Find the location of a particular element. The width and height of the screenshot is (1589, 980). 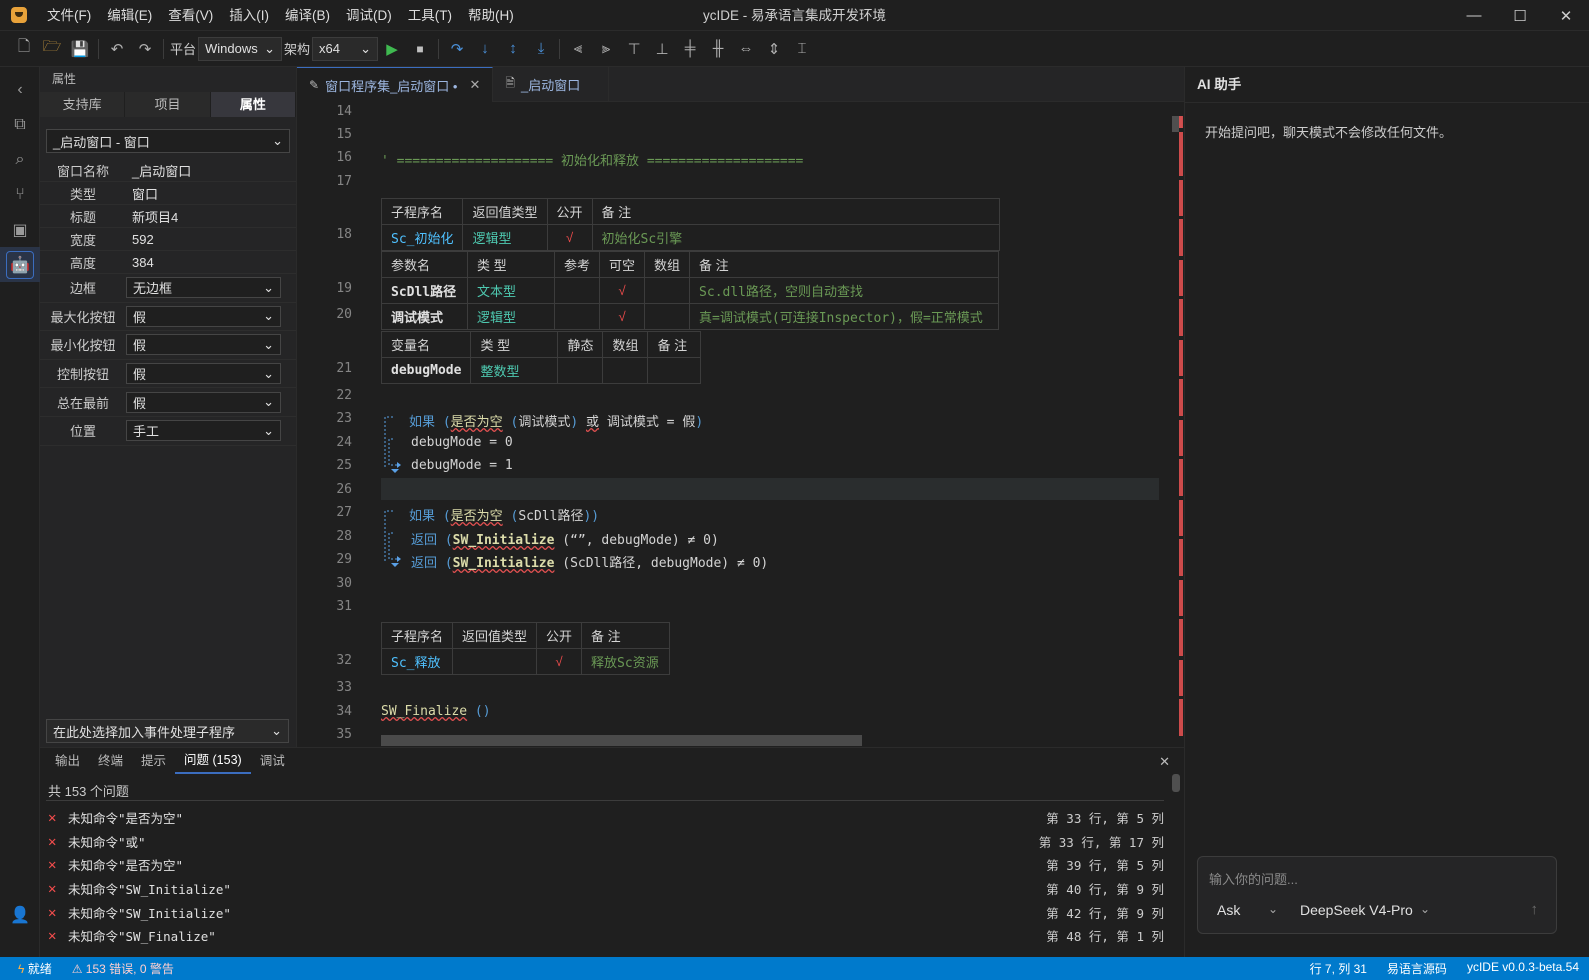

tab-project: 项目 is located at coordinates (168, 104).